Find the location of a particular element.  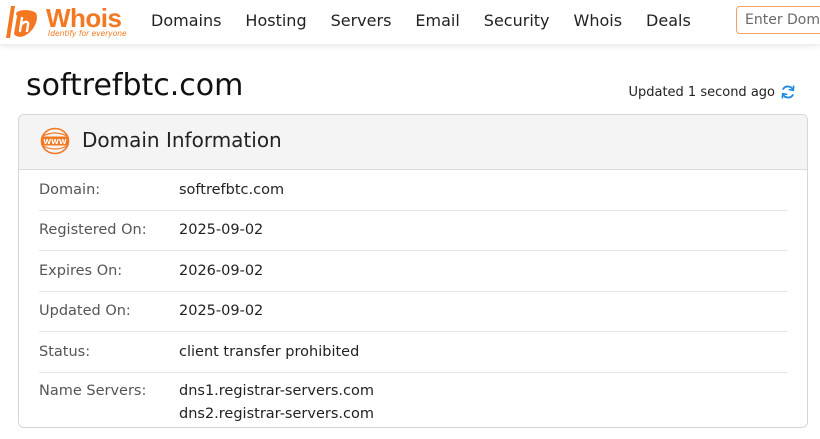

row-value: softrefbtc.com is located at coordinates (232, 189).